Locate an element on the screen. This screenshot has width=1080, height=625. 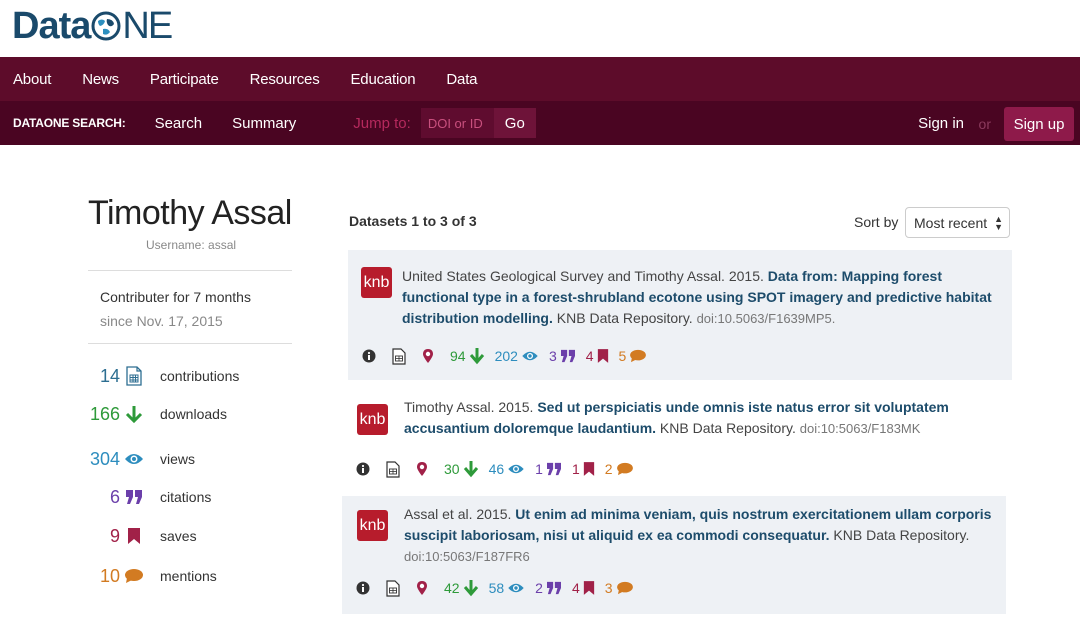
select-arrows-icon: ▲ ▼ is located at coordinates (998, 223).